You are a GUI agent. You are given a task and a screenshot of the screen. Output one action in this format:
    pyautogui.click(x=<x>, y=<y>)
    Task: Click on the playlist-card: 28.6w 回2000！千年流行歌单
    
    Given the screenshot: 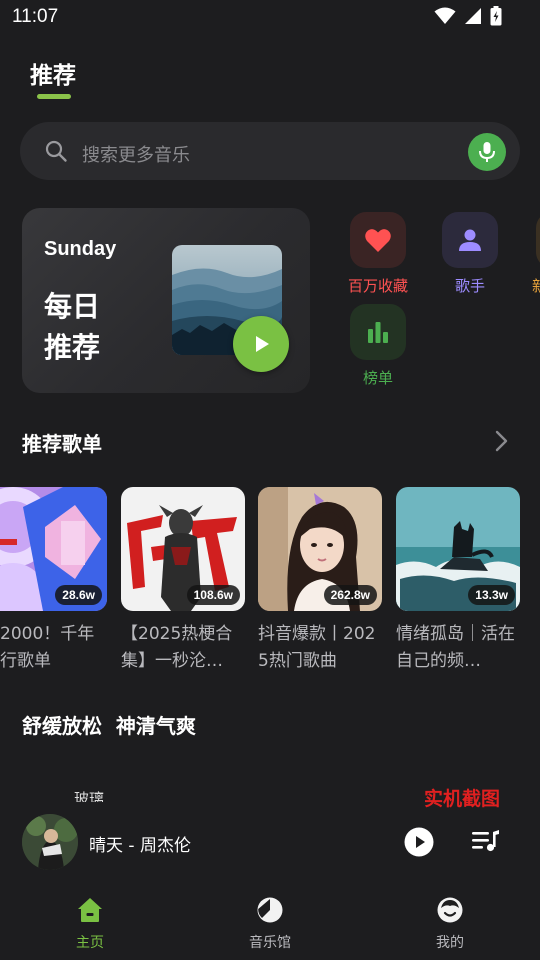 What is the action you would take?
    pyautogui.click(x=53, y=581)
    